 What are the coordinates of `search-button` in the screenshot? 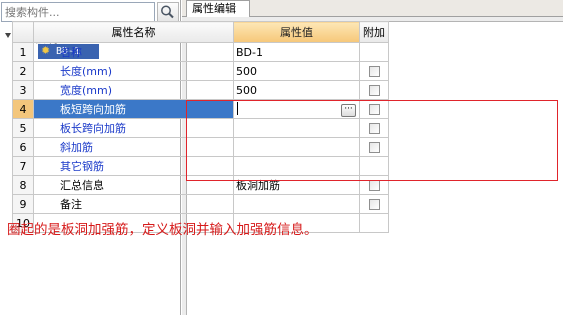 It's located at (168, 12).